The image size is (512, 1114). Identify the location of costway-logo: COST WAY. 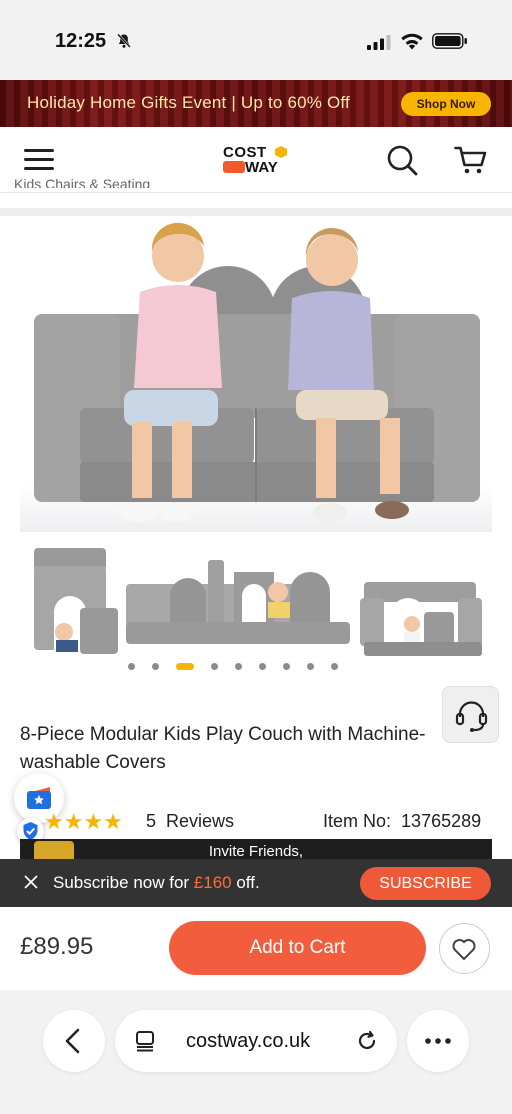
(258, 161).